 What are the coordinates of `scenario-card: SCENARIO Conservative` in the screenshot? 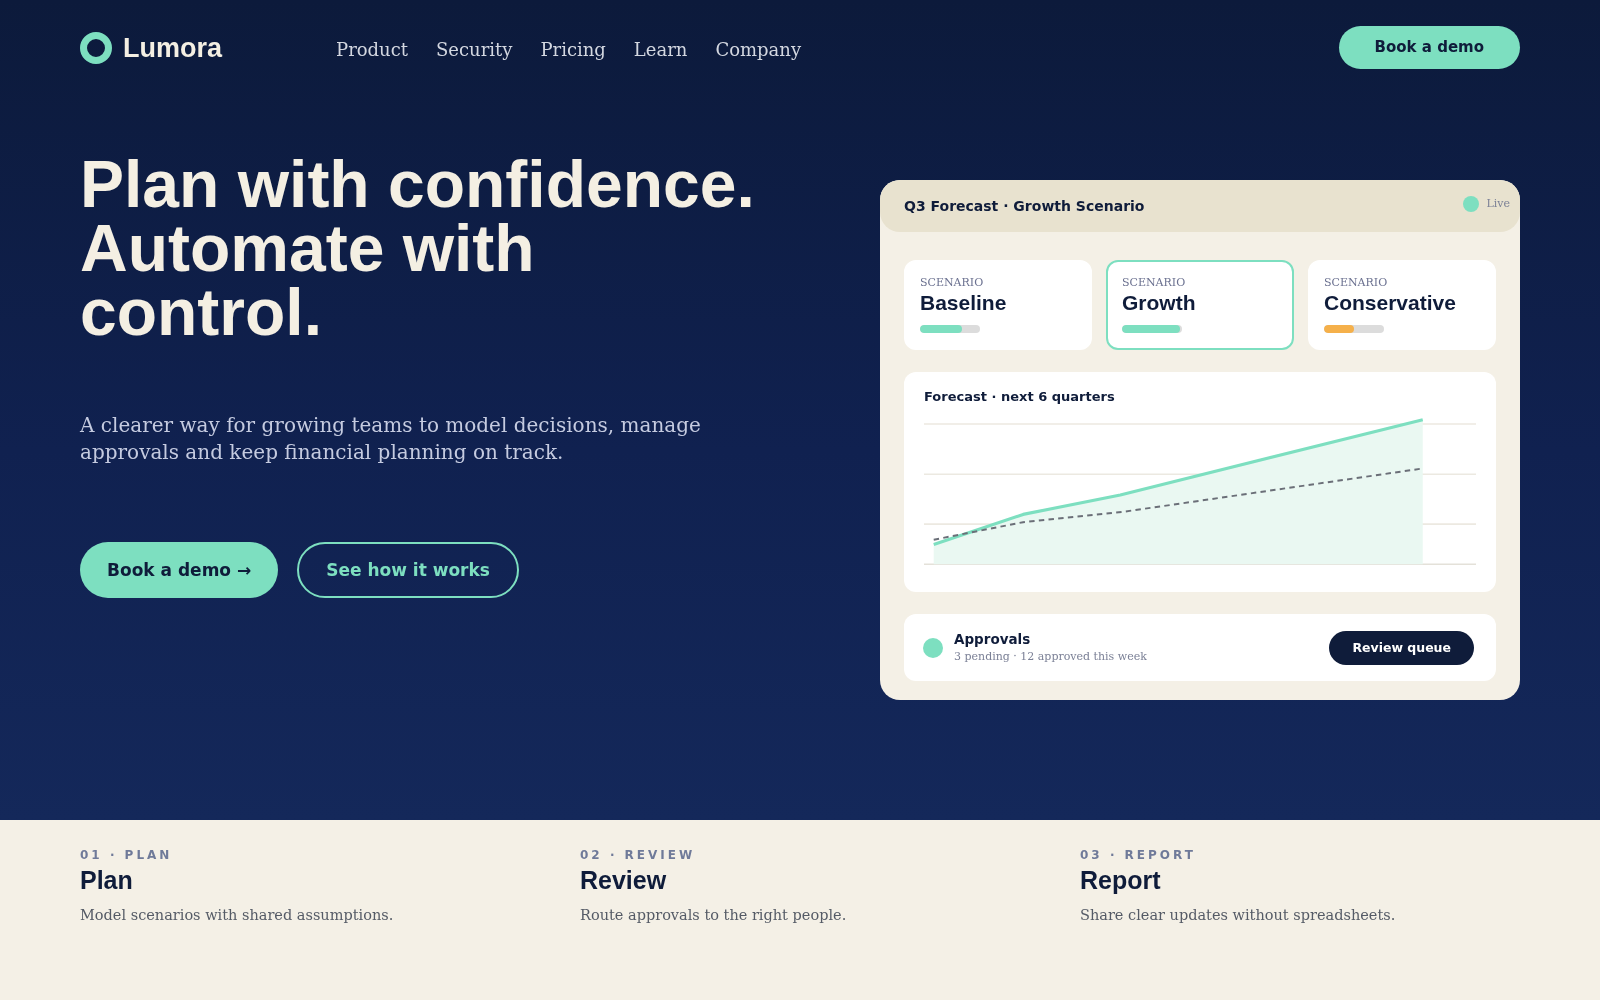 It's located at (1402, 305).